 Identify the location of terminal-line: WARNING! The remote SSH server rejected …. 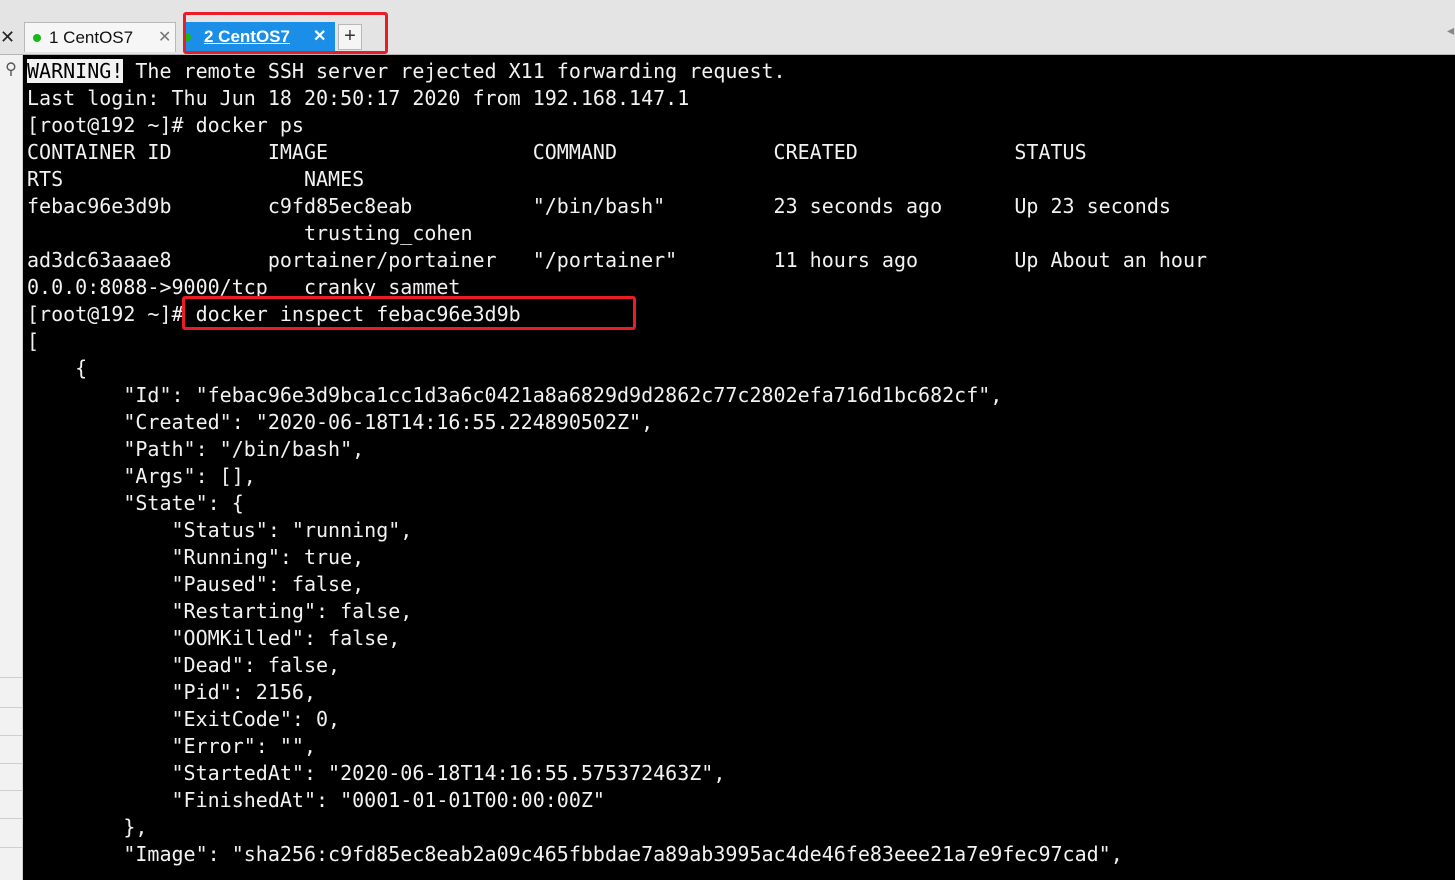
(406, 71).